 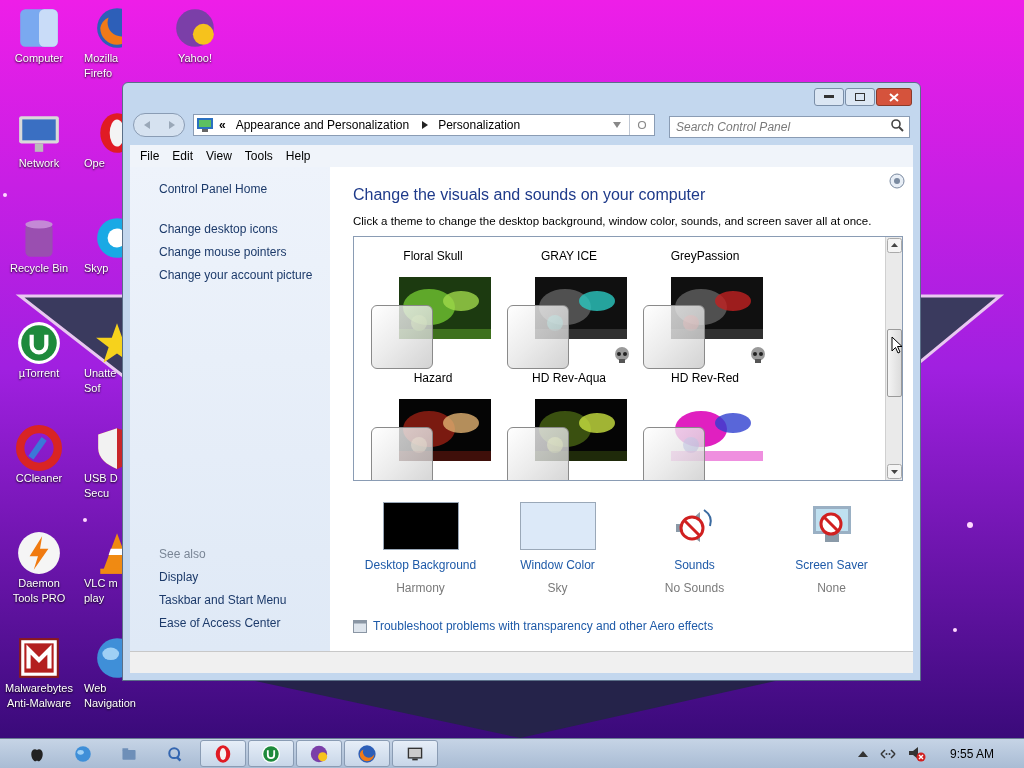 What do you see at coordinates (83, 753) in the screenshot?
I see `globe-icon` at bounding box center [83, 753].